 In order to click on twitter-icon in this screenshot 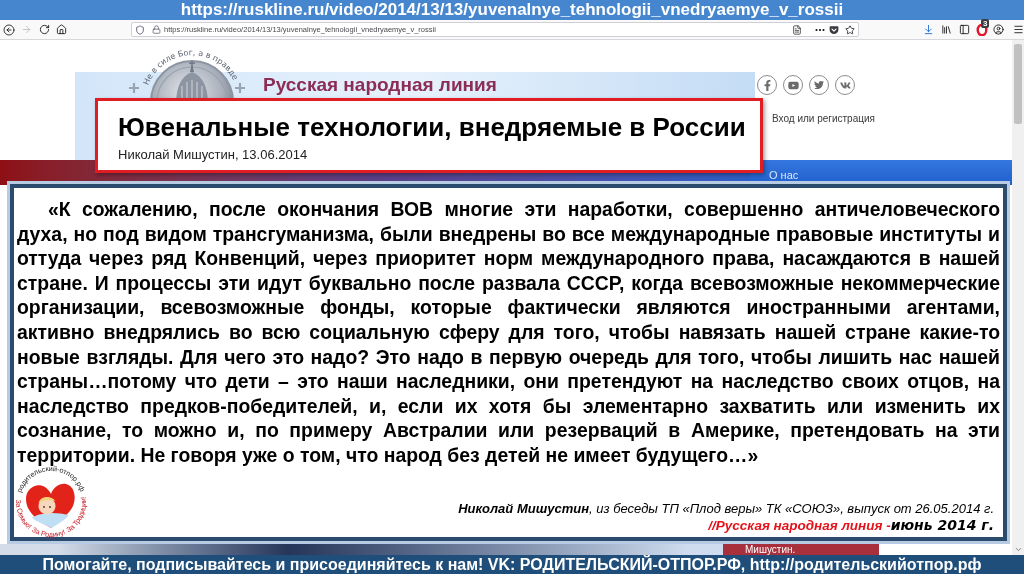, I will do `click(819, 85)`.